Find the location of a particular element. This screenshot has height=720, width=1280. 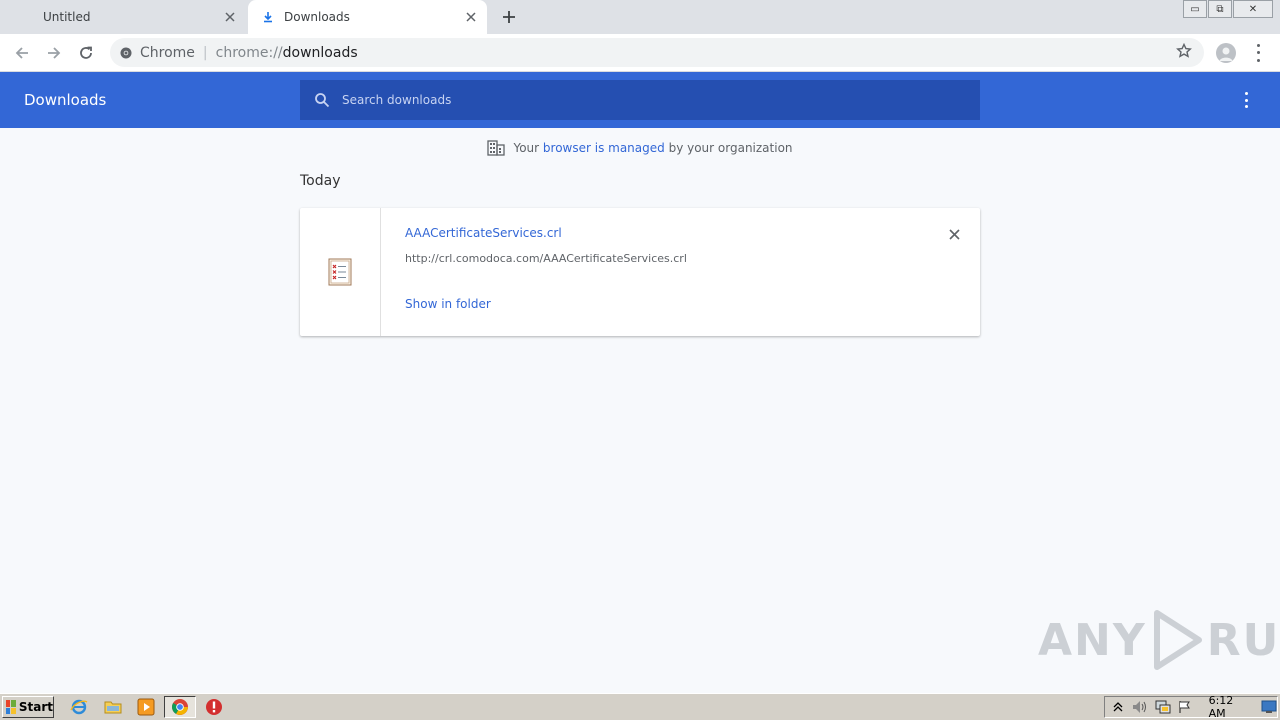

downloads-header: Downloads is located at coordinates (640, 100).